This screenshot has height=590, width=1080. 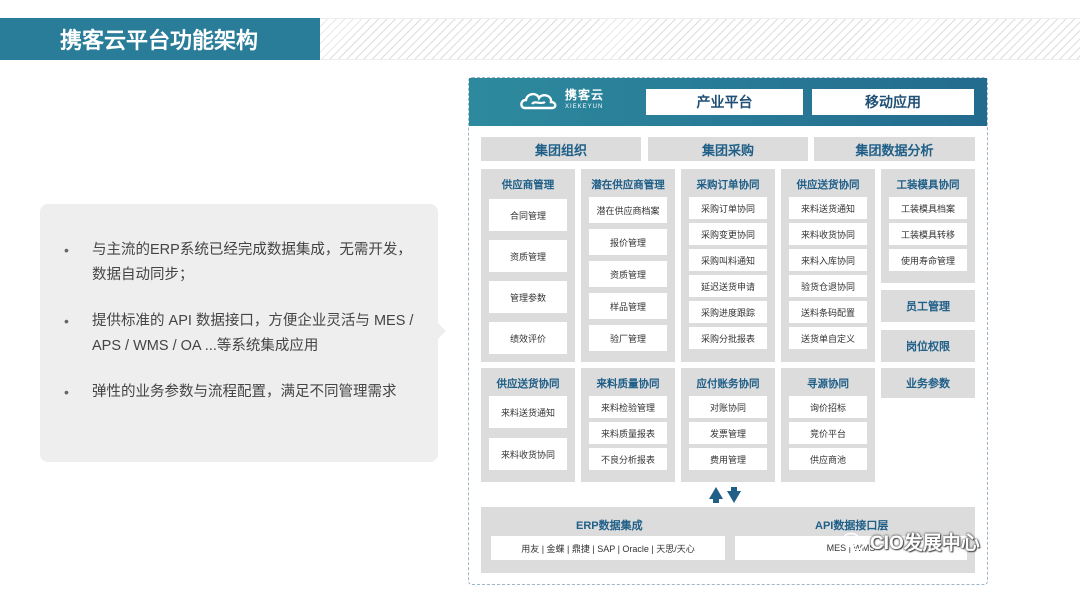 What do you see at coordinates (928, 346) in the screenshot?
I see `role-permission-box: 岗位权限` at bounding box center [928, 346].